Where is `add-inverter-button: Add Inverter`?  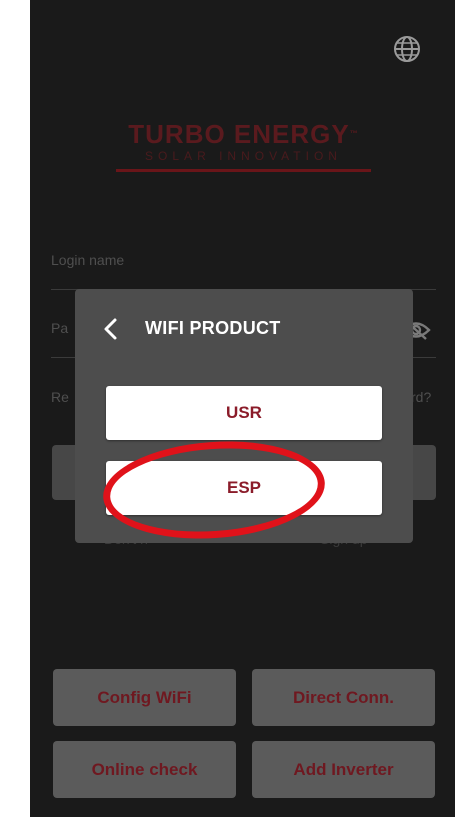 add-inverter-button: Add Inverter is located at coordinates (343, 769).